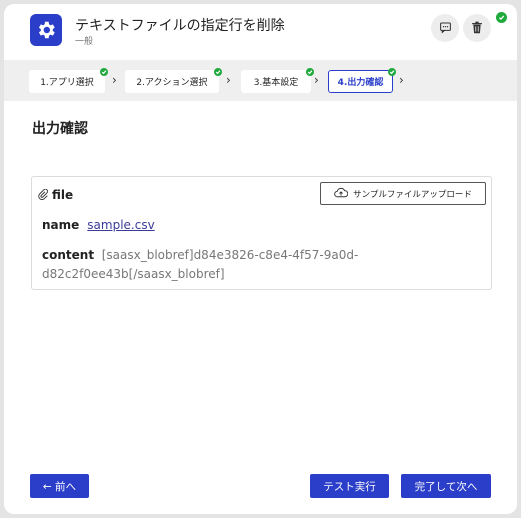 The height and width of the screenshot is (518, 521). I want to click on file-name-link: sample.csv, so click(120, 225).